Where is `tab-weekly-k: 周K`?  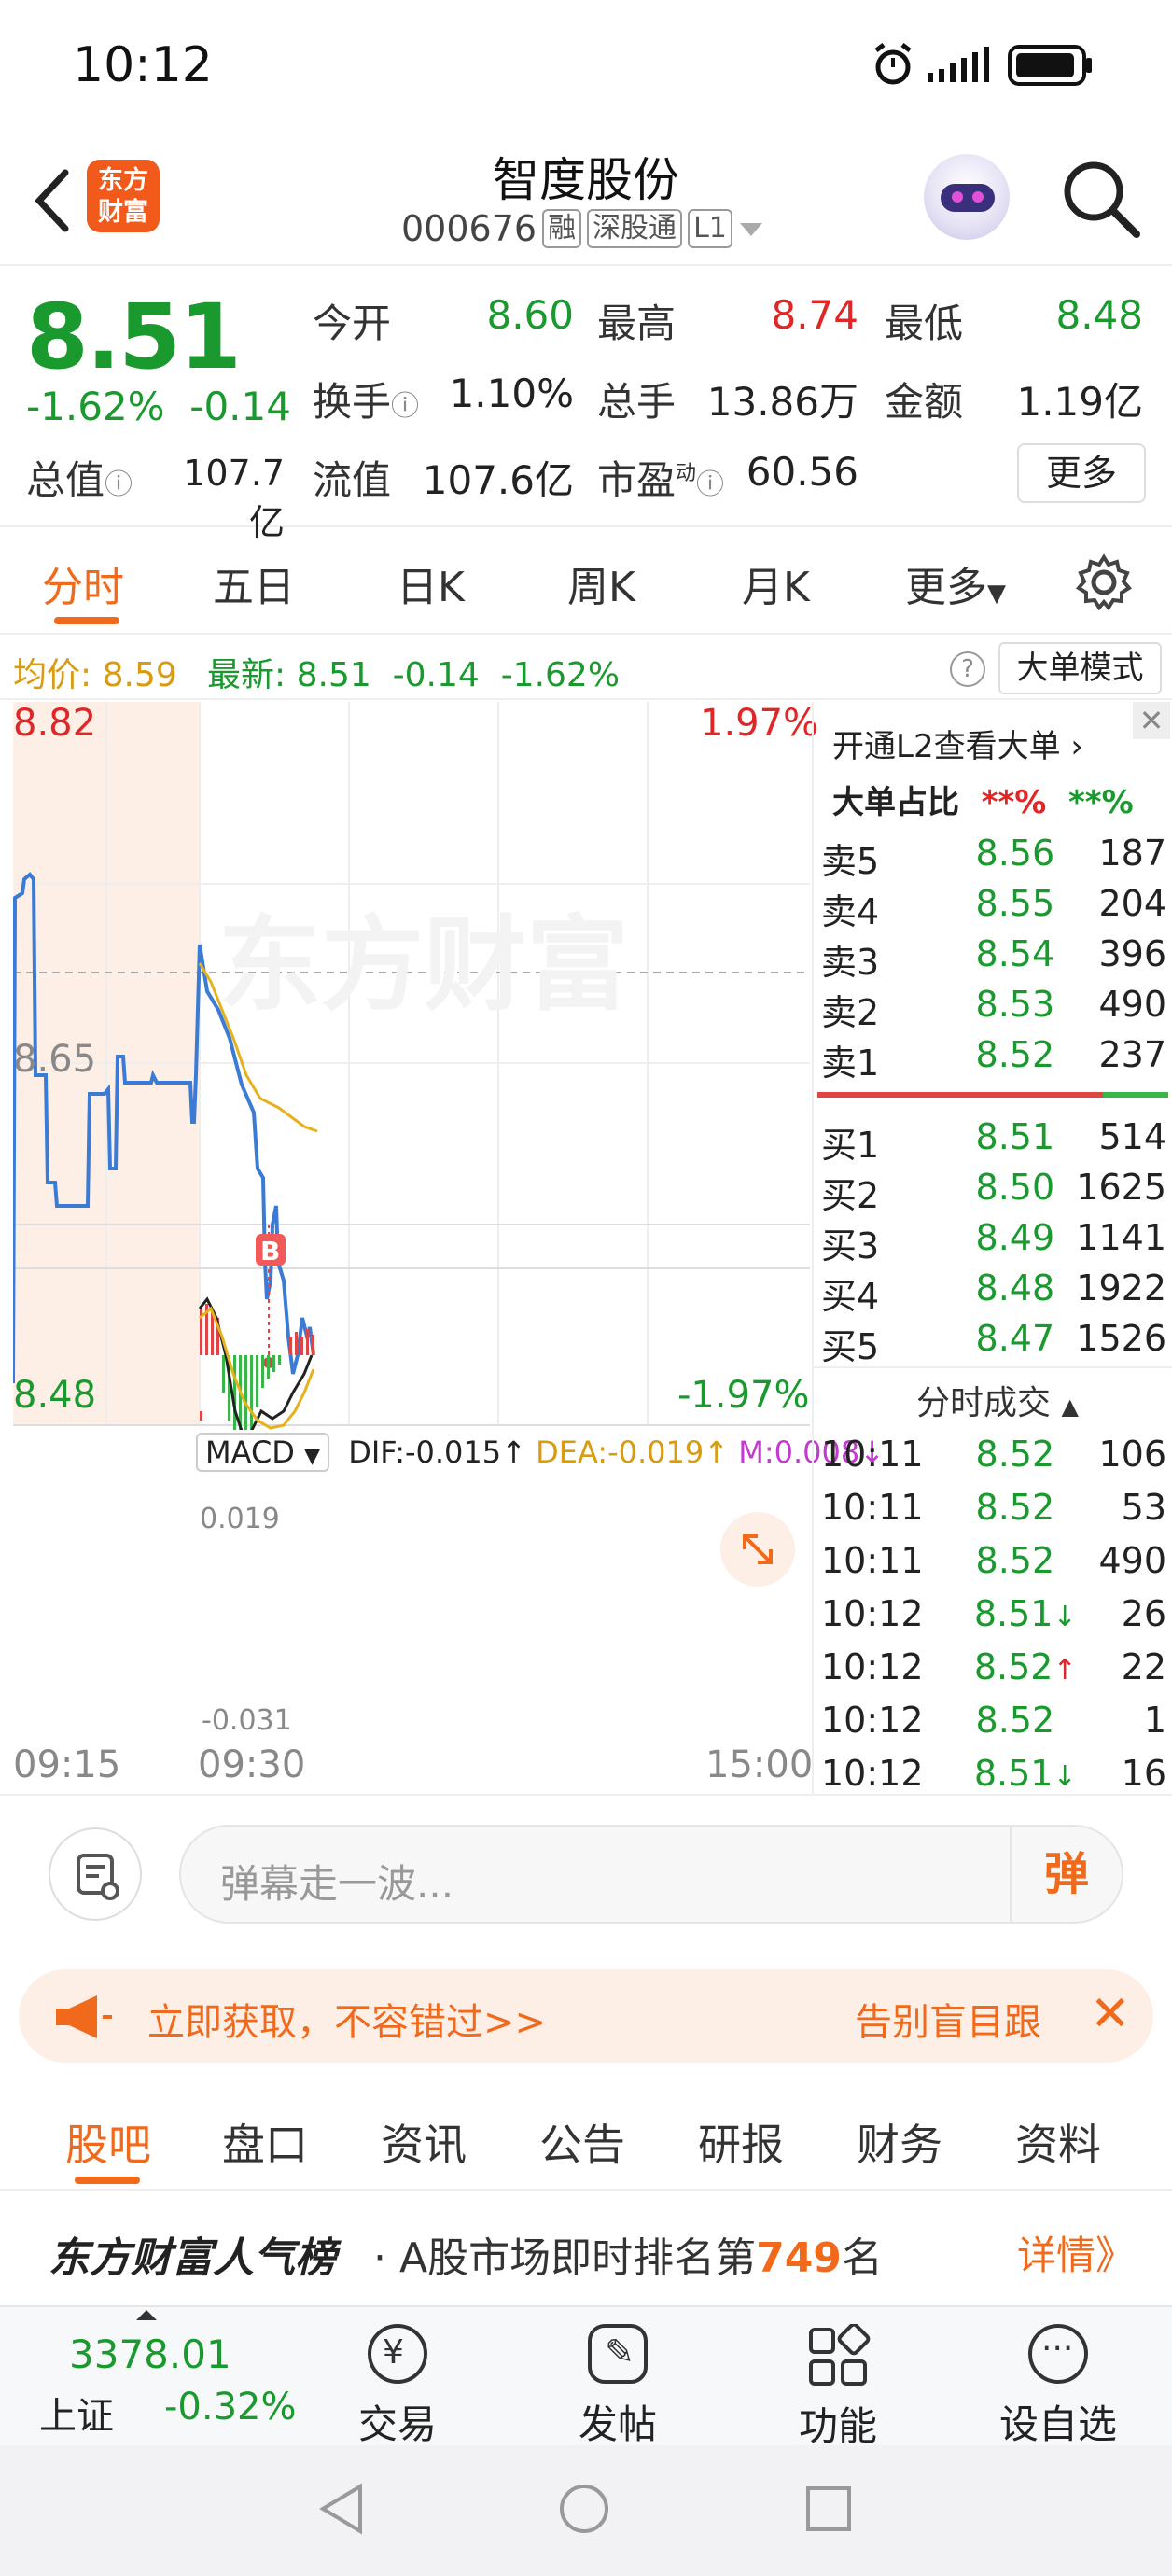
tab-weekly-k: 周K is located at coordinates (601, 583).